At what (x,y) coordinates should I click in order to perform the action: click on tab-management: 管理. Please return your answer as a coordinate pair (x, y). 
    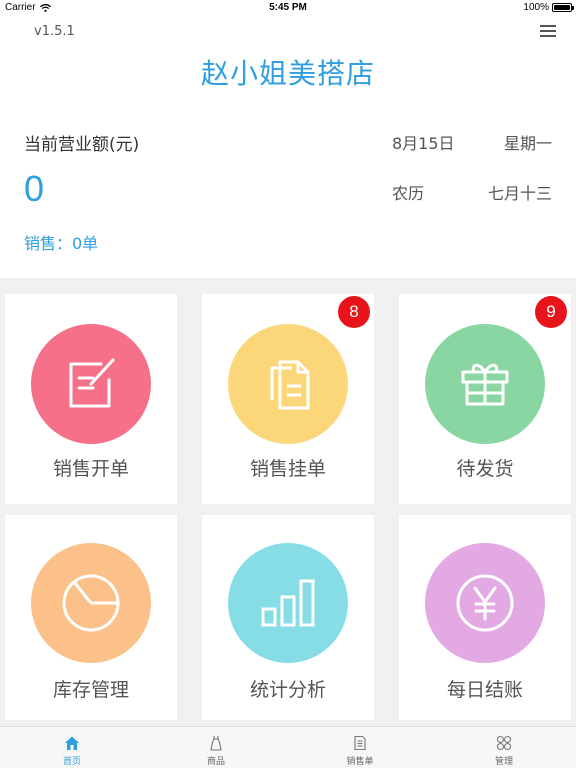
    Looking at the image, I should click on (504, 747).